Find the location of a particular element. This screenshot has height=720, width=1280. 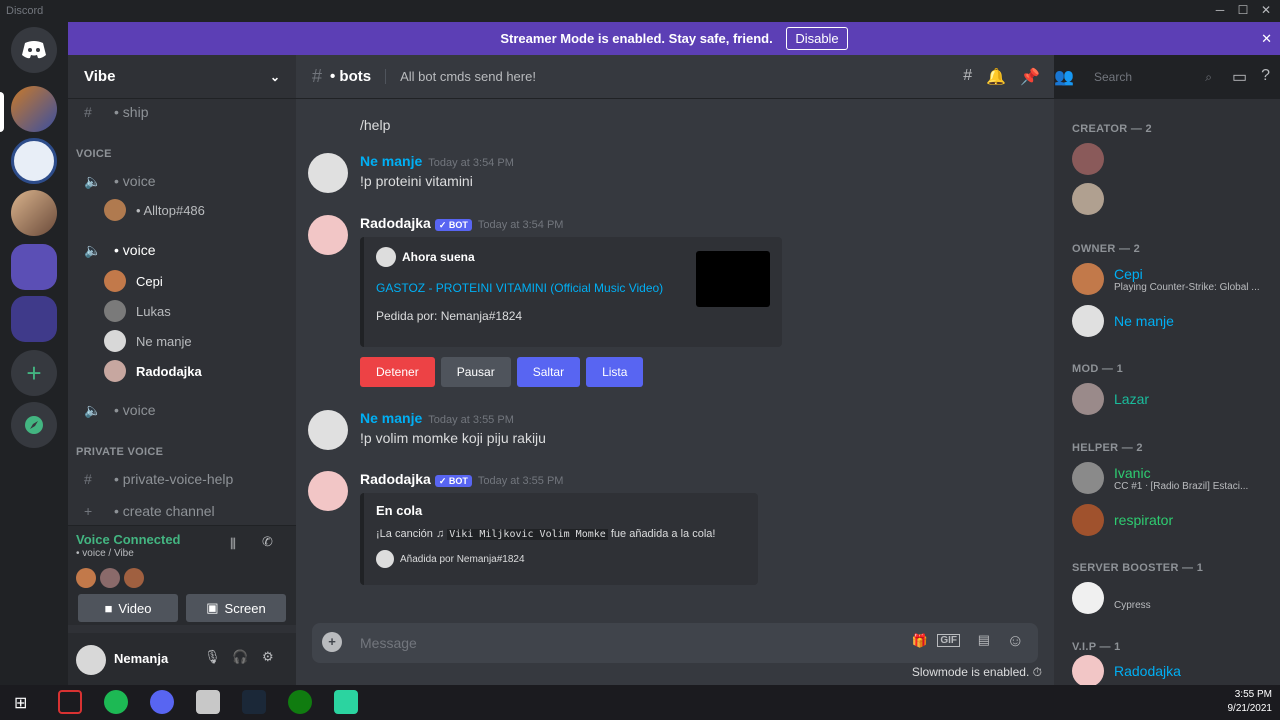

app-icon is located at coordinates (346, 702).